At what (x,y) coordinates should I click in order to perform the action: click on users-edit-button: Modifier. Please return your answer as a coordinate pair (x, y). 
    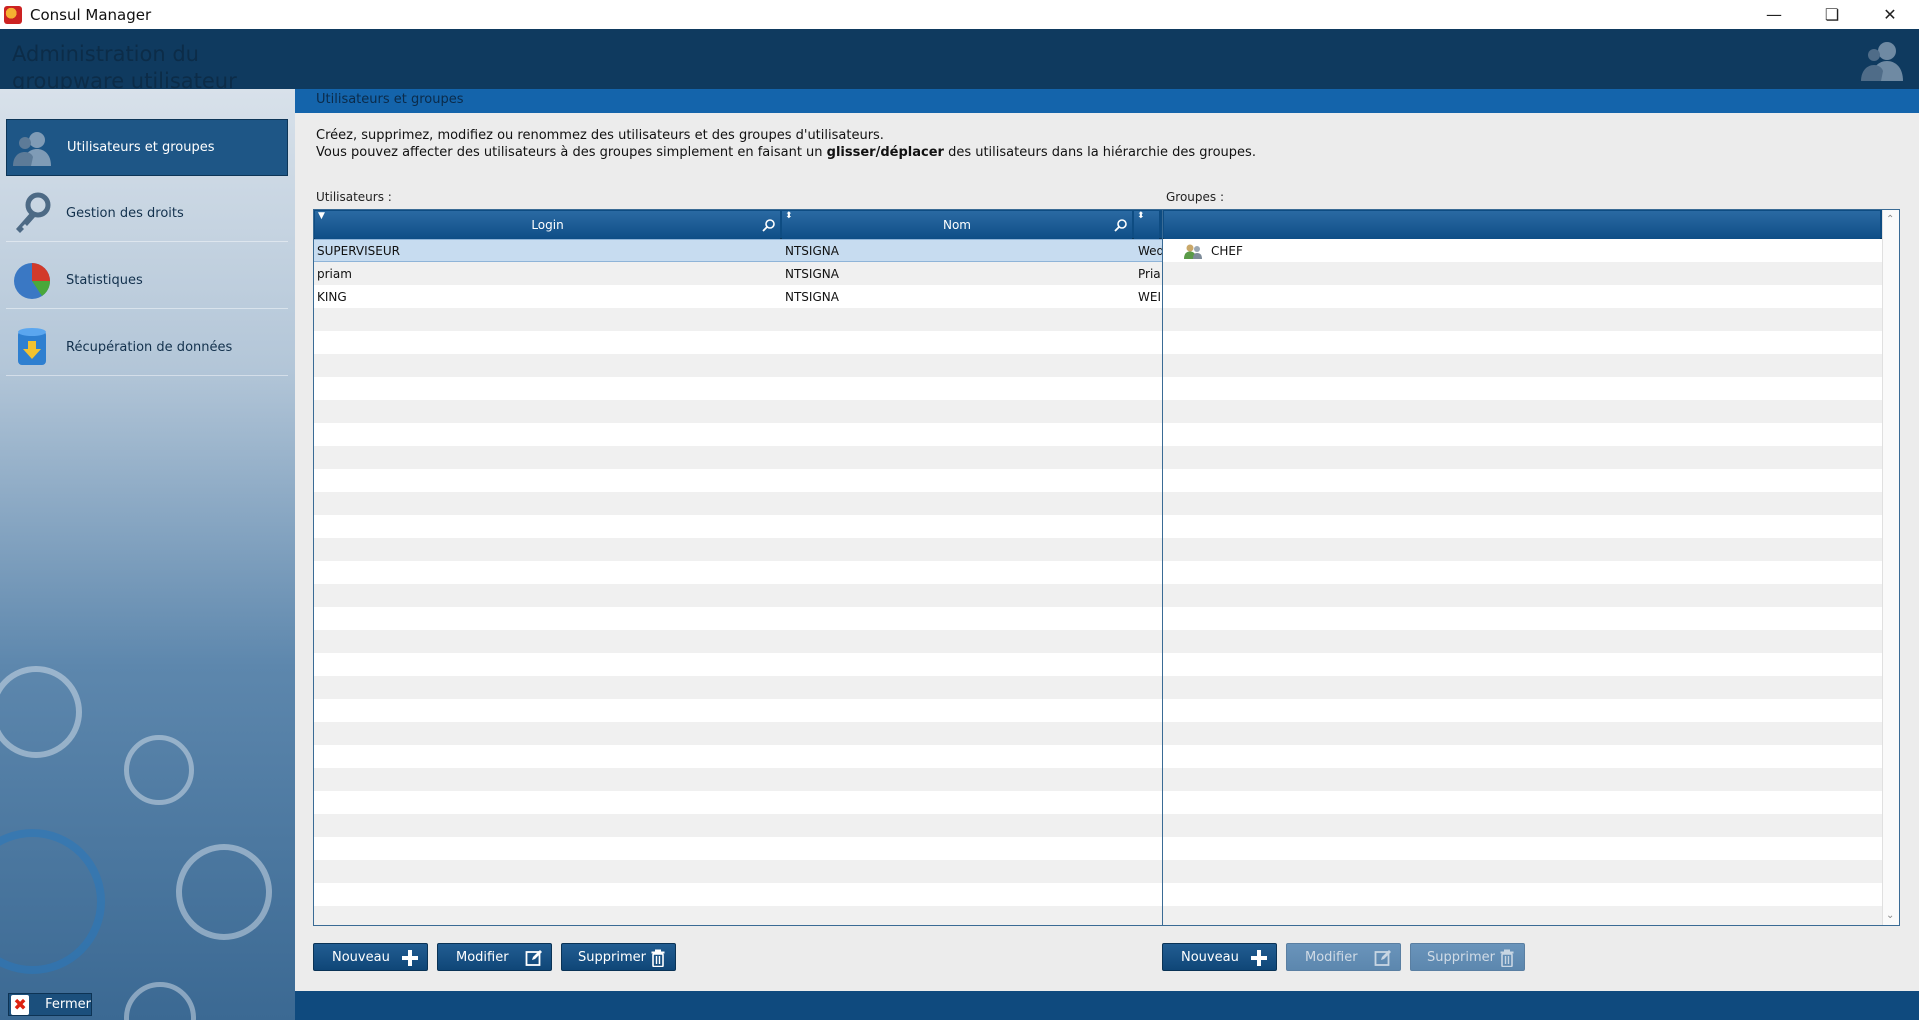
    Looking at the image, I should click on (494, 957).